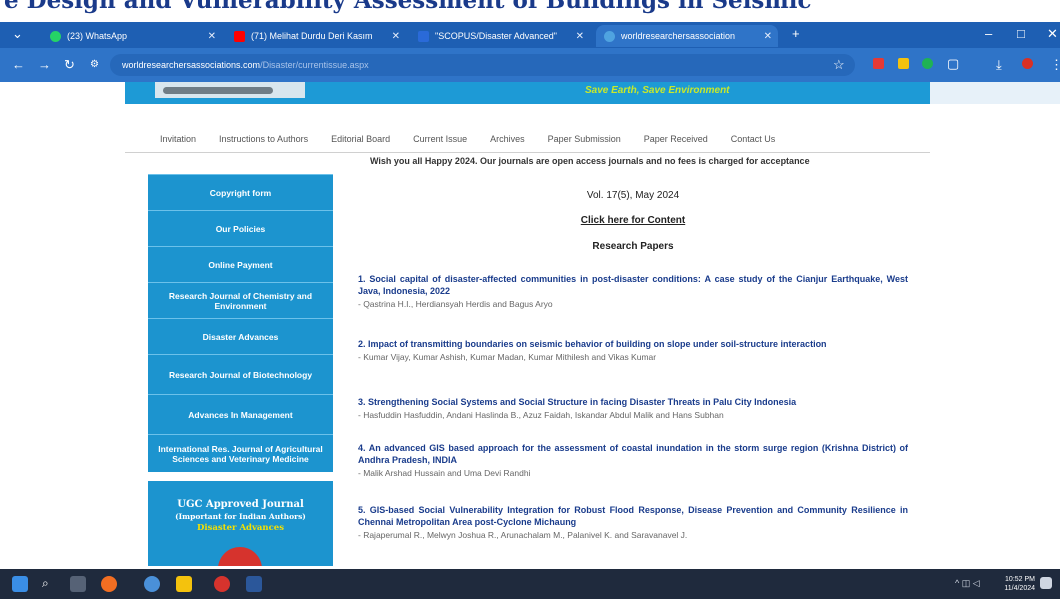 This screenshot has width=1060, height=599. Describe the element at coordinates (796, 33) in the screenshot. I see `new-tab-icon: +` at that location.